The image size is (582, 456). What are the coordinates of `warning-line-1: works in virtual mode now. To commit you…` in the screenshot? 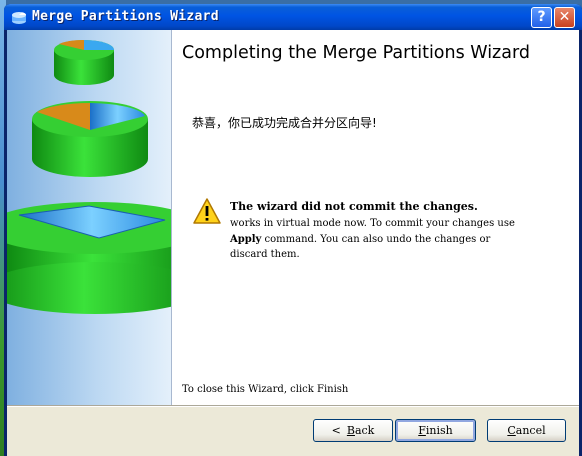 It's located at (372, 223).